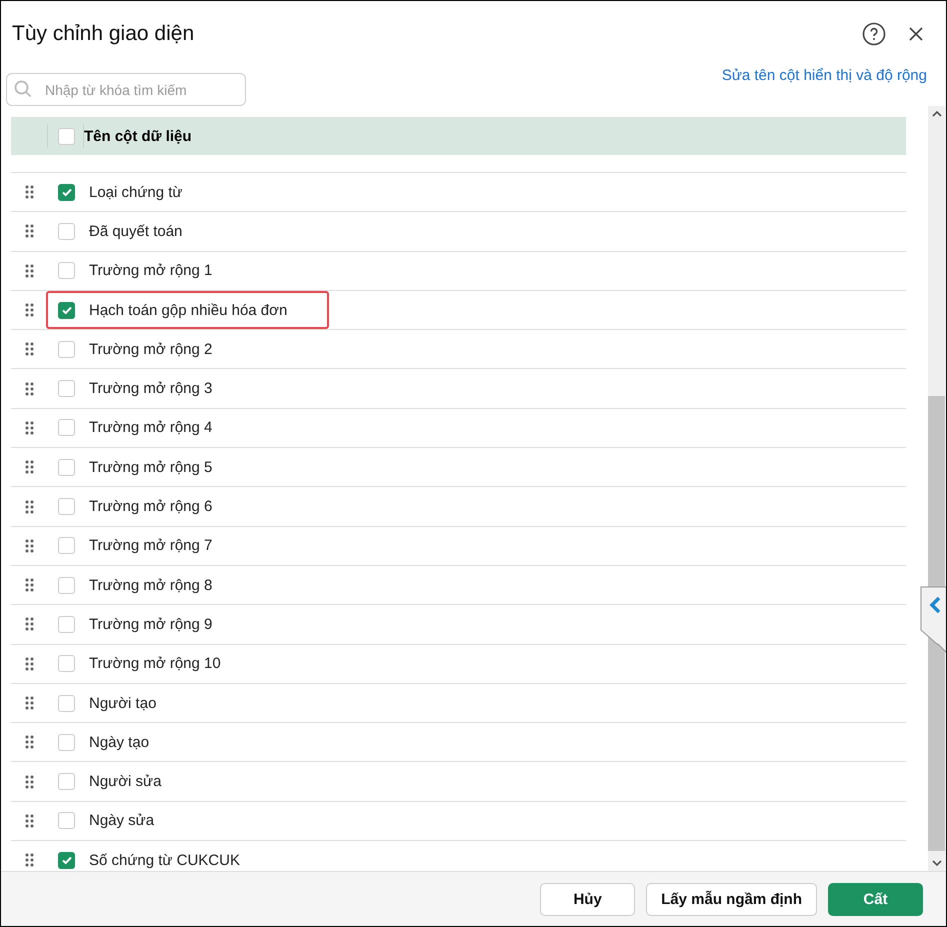 The image size is (947, 927). What do you see at coordinates (103, 34) in the screenshot?
I see `dialog-title: Tùy chỉnh giao diện` at bounding box center [103, 34].